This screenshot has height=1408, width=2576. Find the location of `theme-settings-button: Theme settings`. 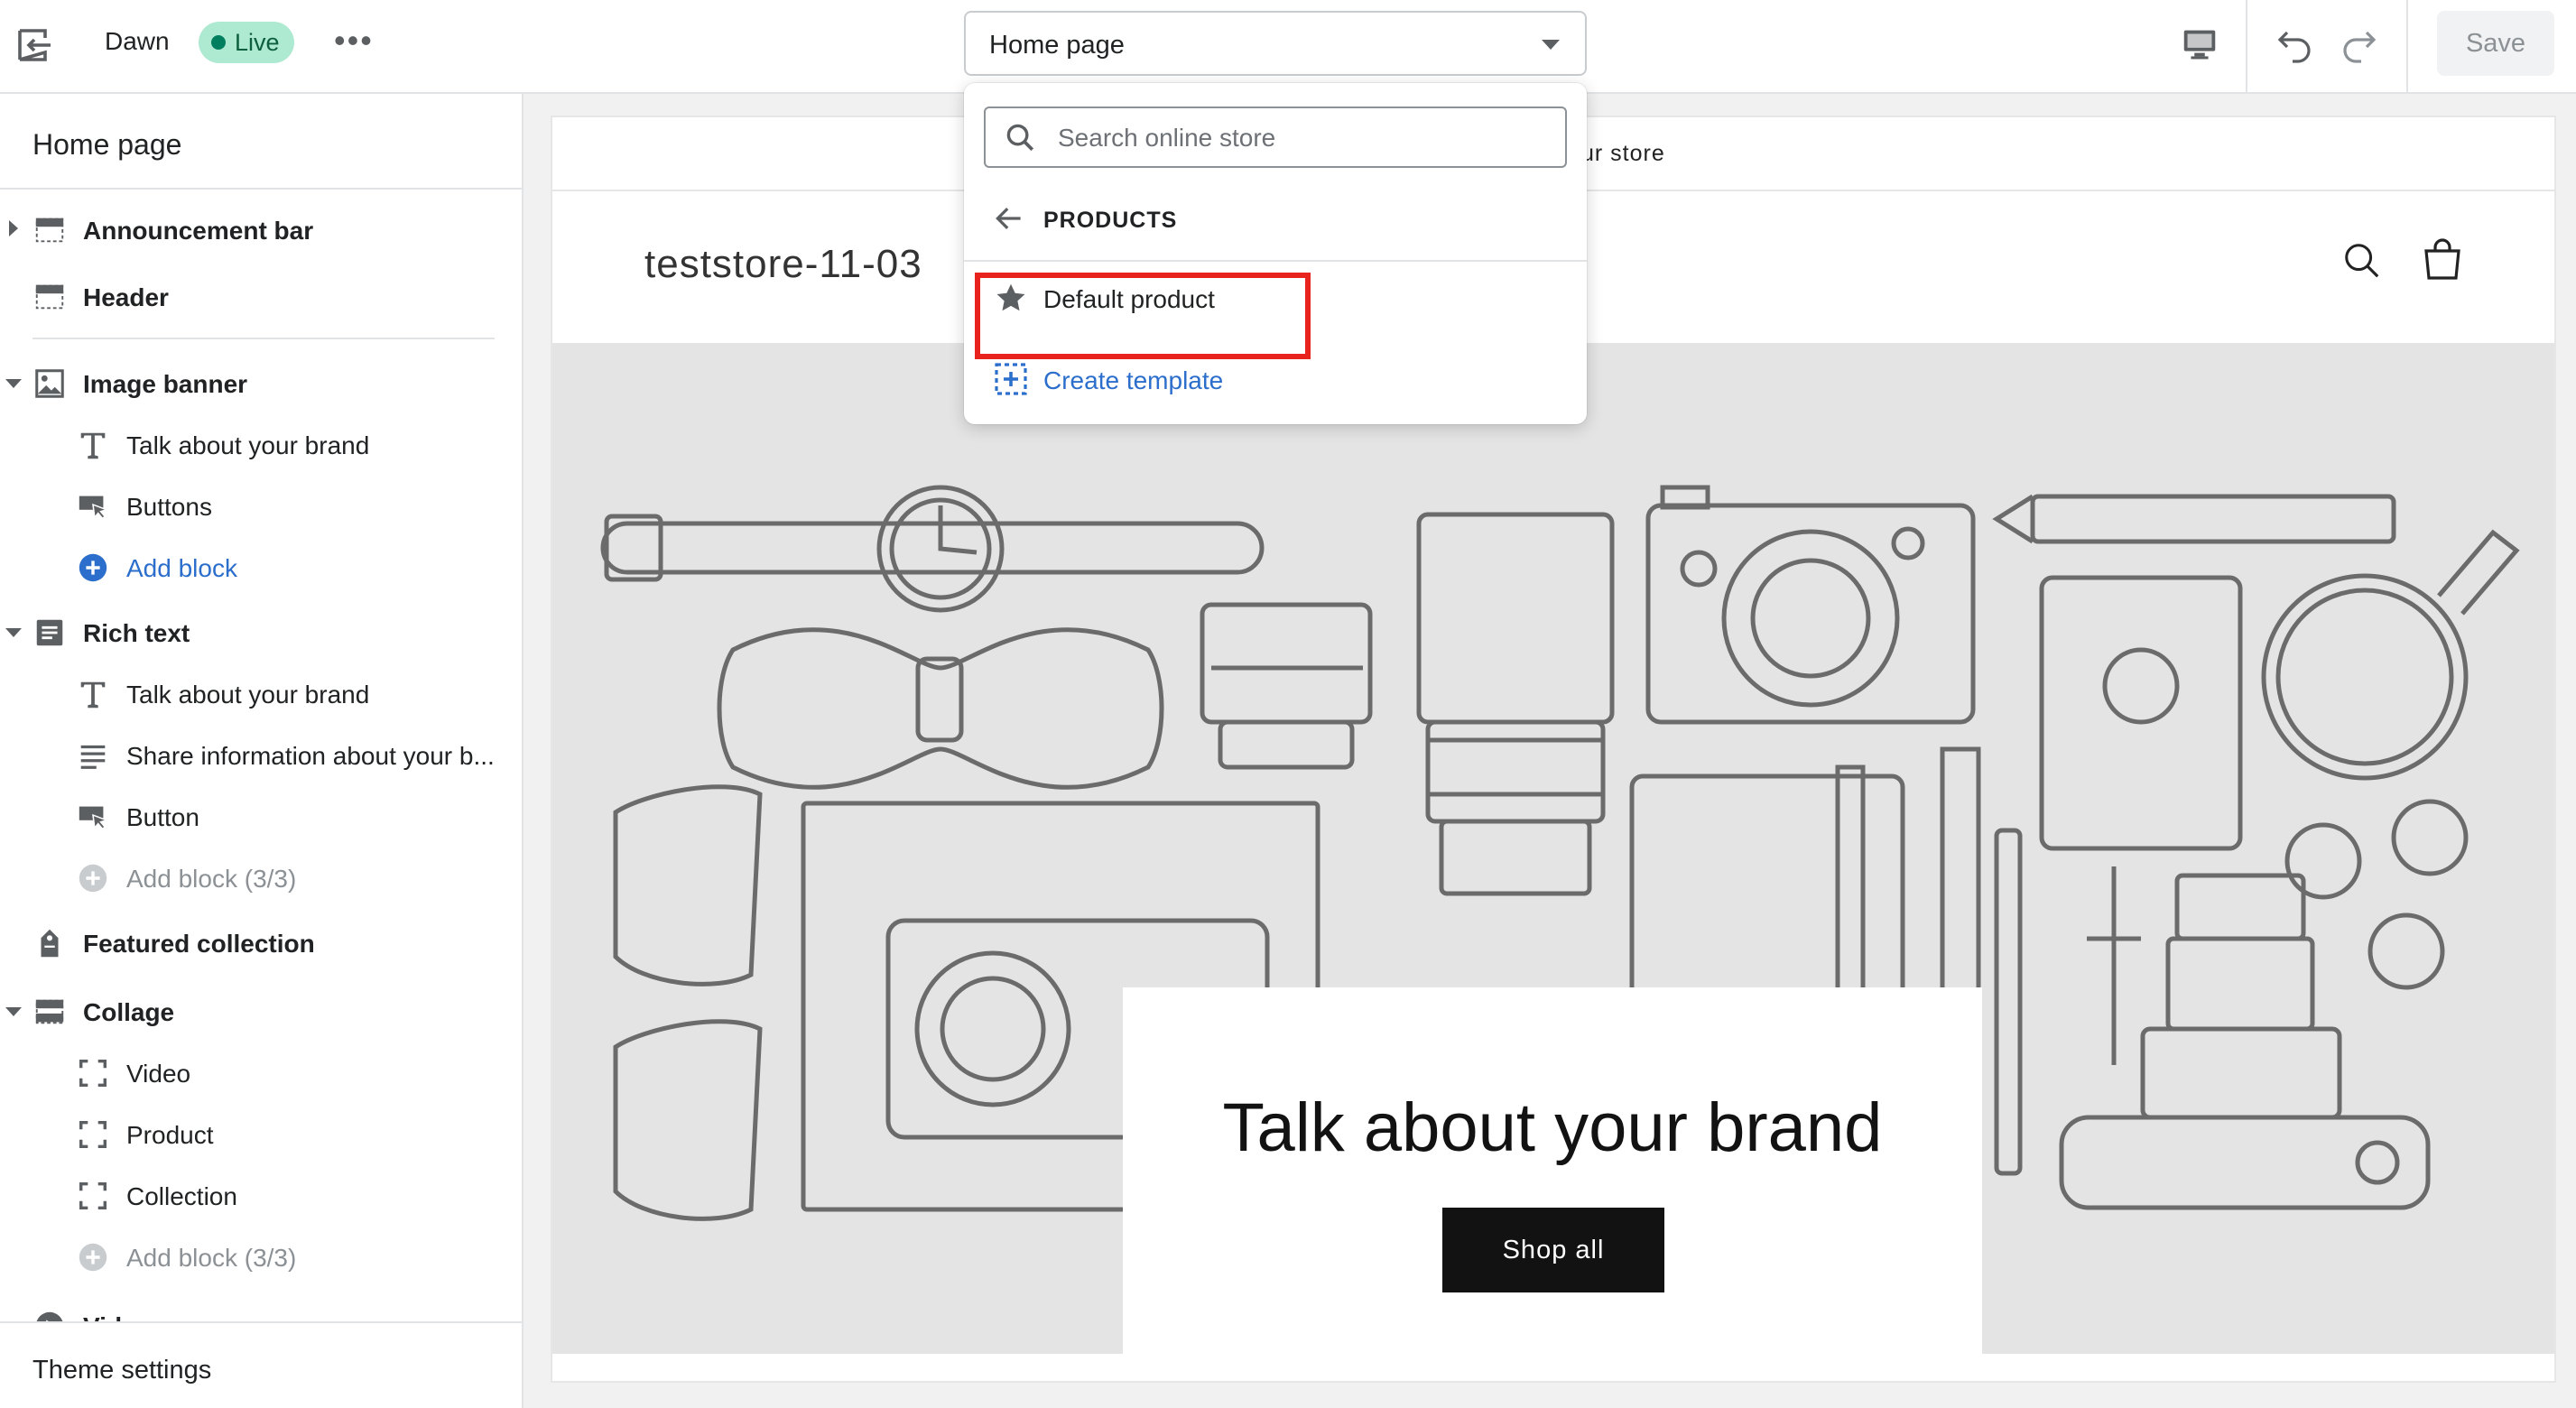

theme-settings-button: Theme settings is located at coordinates (261, 1364).